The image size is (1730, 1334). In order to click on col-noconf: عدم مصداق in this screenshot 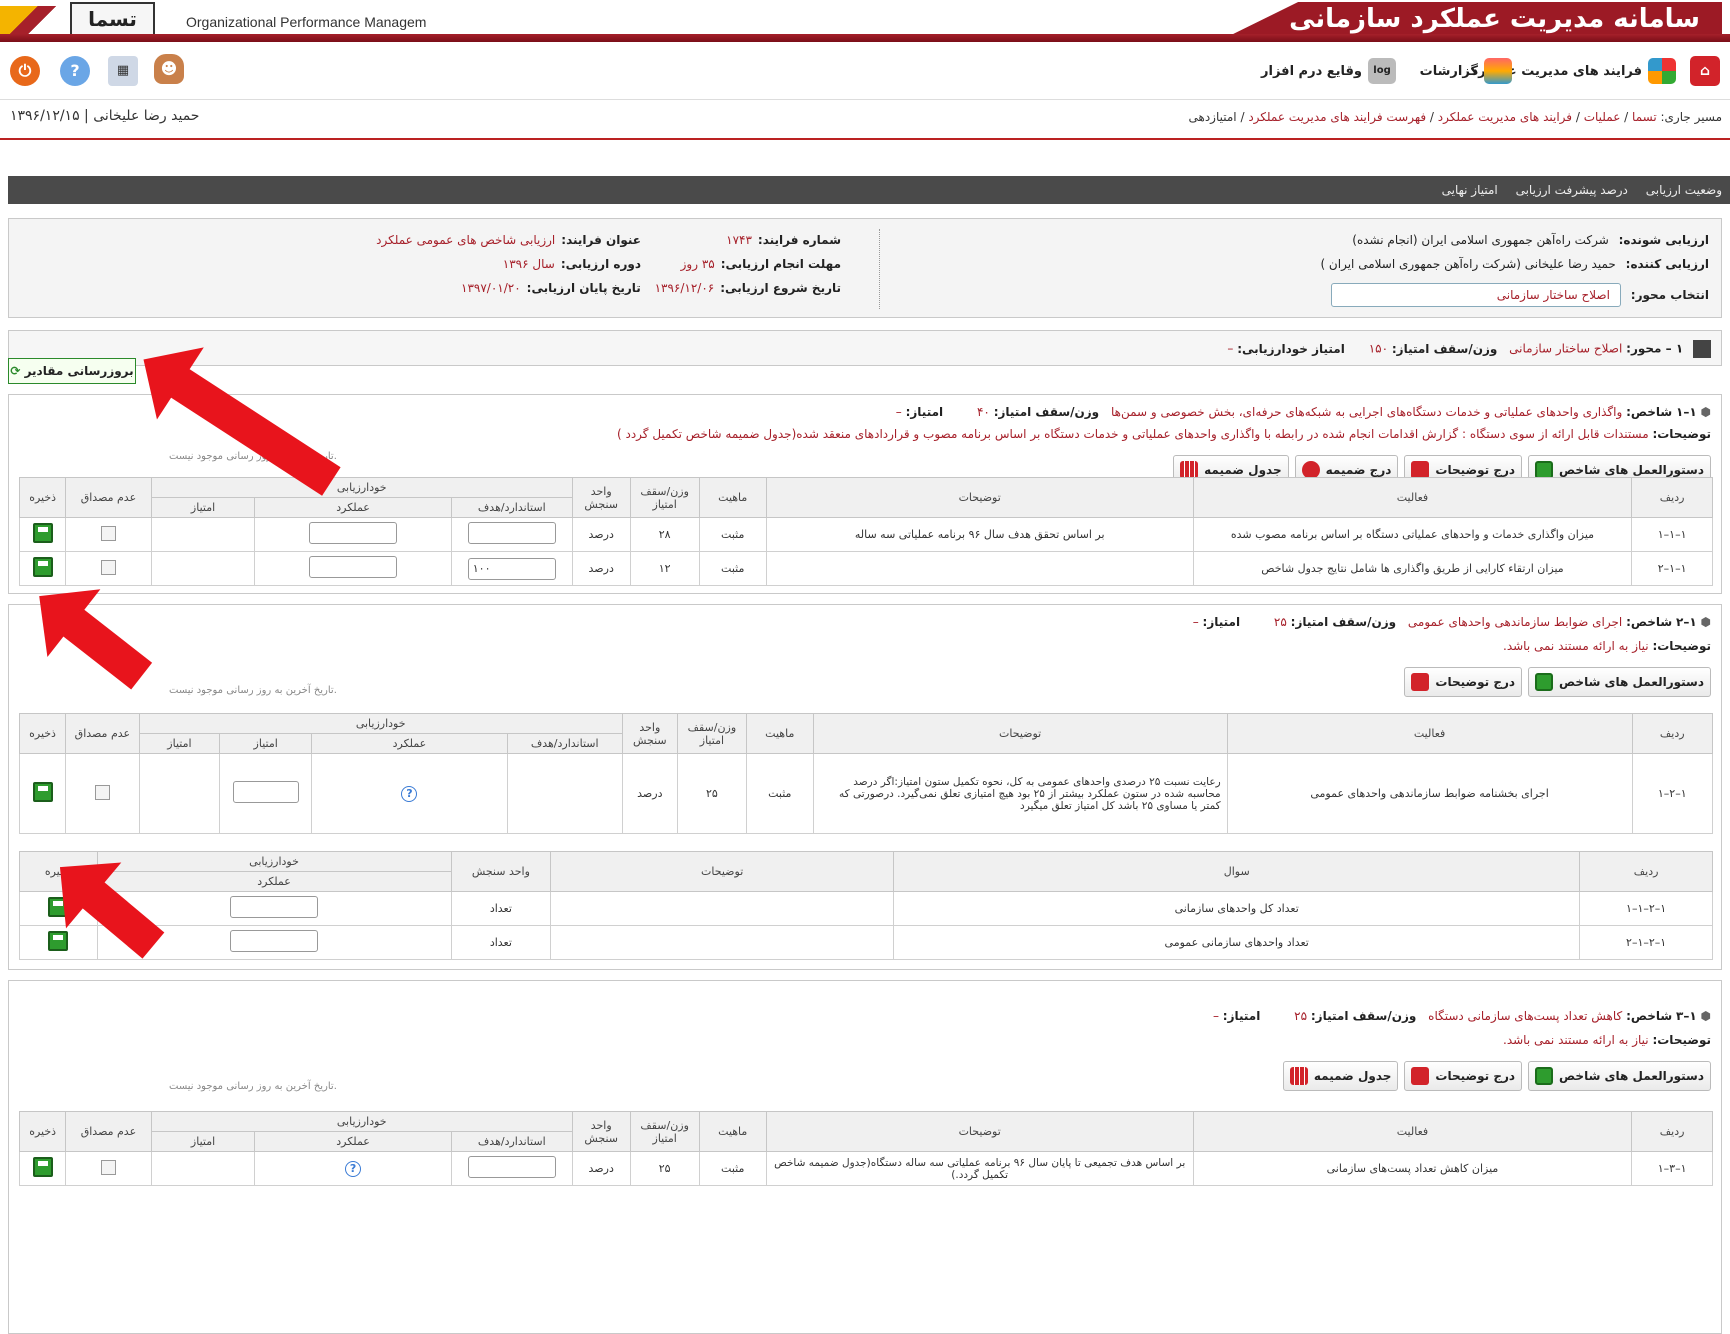, I will do `click(108, 497)`.